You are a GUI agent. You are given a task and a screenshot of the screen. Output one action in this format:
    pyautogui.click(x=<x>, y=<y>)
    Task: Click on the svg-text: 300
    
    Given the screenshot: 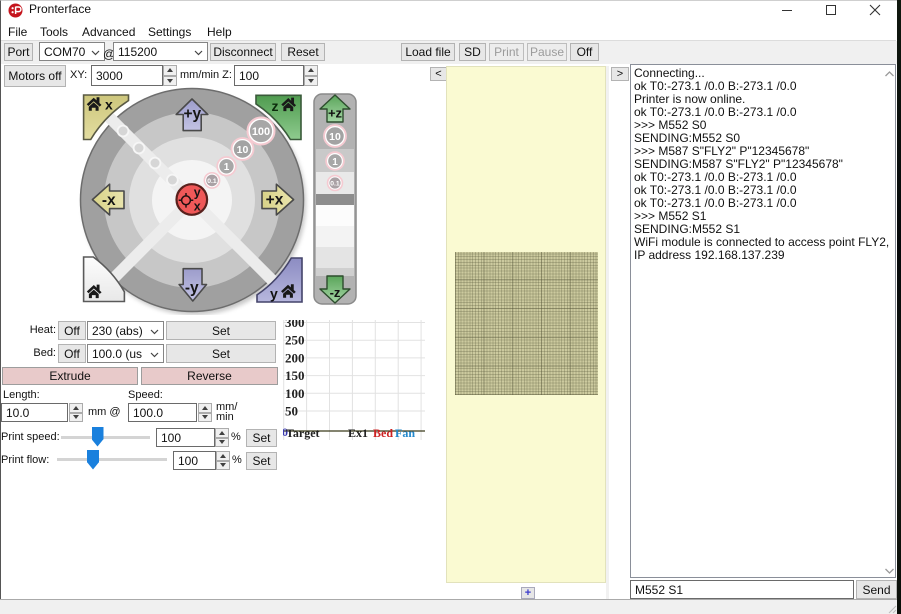 What is the action you would take?
    pyautogui.click(x=295, y=325)
    